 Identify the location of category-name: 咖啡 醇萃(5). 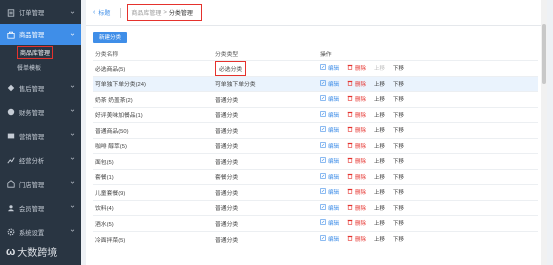
(111, 147).